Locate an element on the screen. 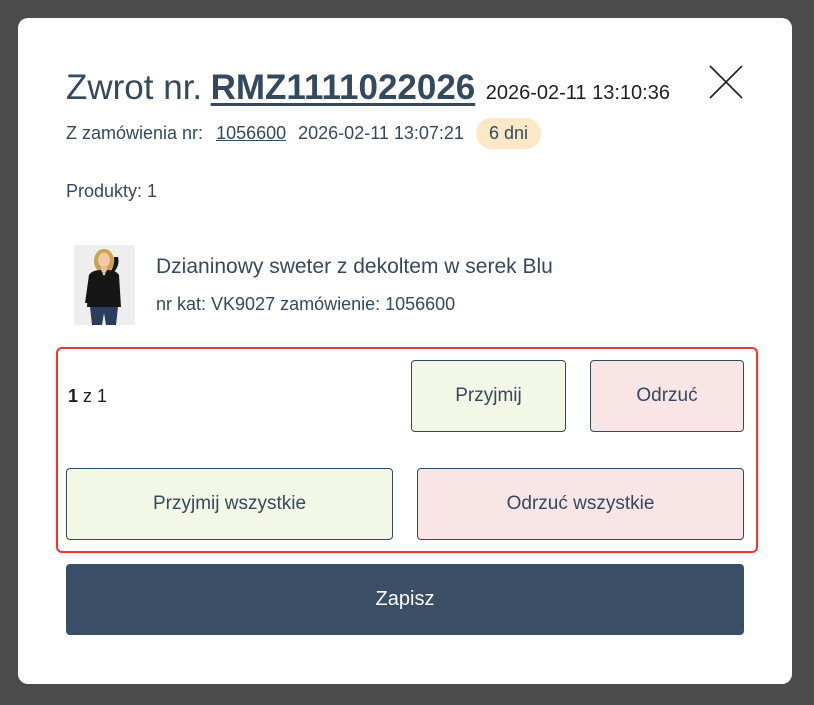 The height and width of the screenshot is (705, 814). reject-all-button-label: Odrzuć wszystkie is located at coordinates (580, 503).